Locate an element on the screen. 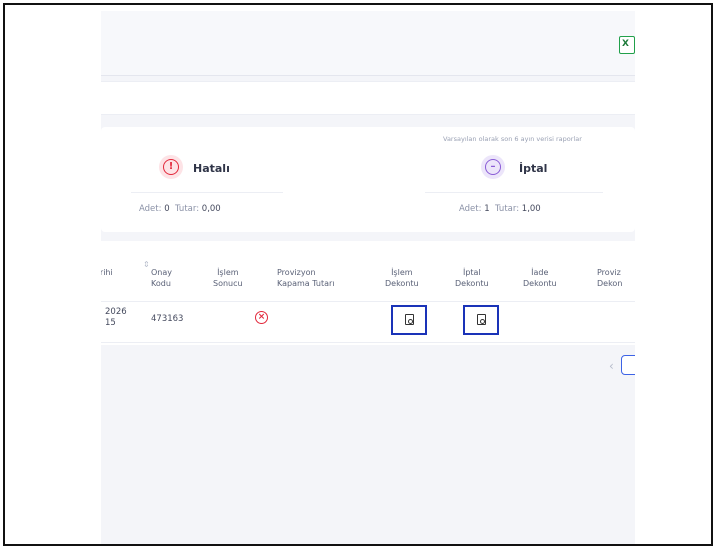  excel-export-button: X is located at coordinates (627, 45).